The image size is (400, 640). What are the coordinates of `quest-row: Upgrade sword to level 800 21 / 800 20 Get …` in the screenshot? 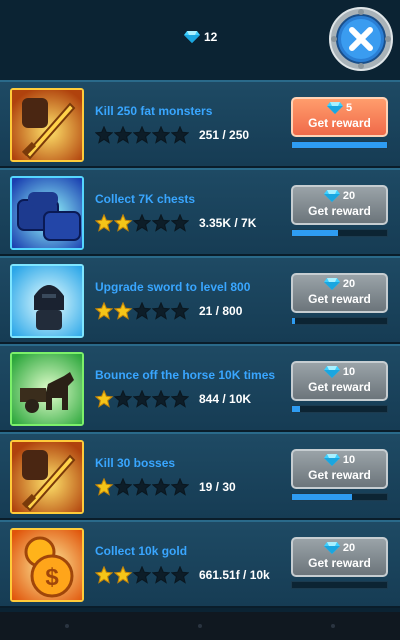 It's located at (200, 300).